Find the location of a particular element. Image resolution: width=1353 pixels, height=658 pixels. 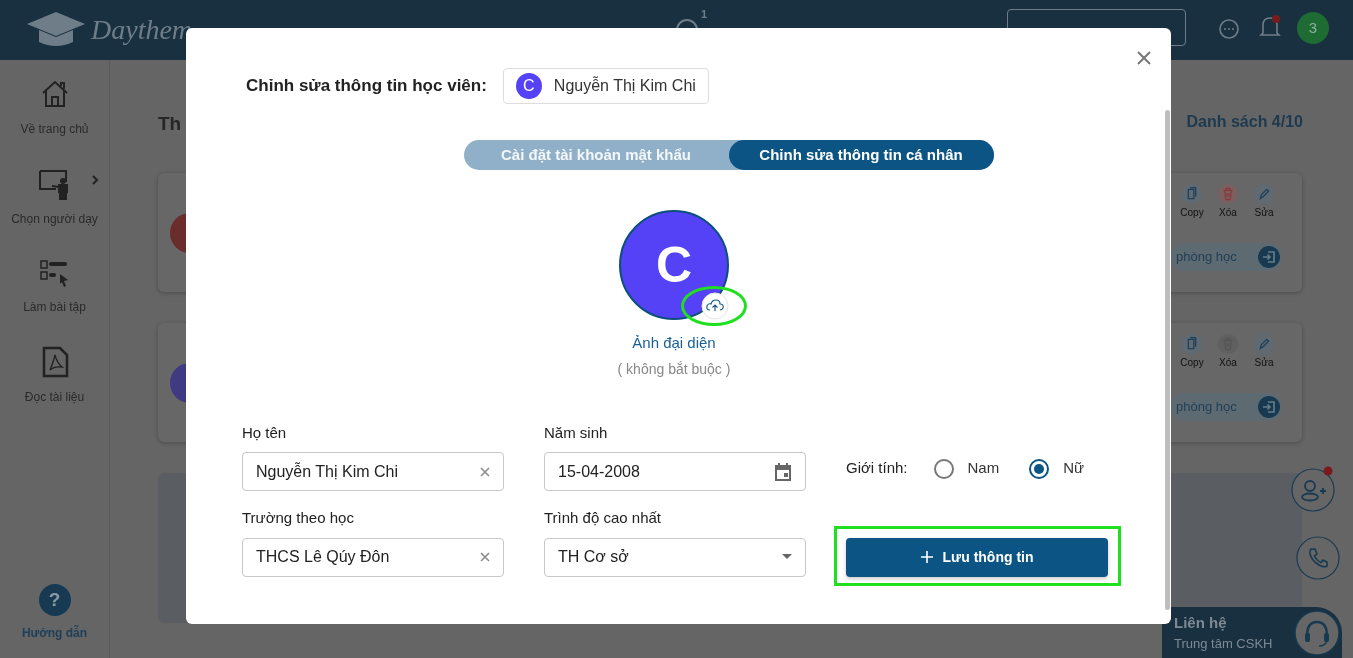

list-count: Danh sách 4/10 is located at coordinates (1244, 122).